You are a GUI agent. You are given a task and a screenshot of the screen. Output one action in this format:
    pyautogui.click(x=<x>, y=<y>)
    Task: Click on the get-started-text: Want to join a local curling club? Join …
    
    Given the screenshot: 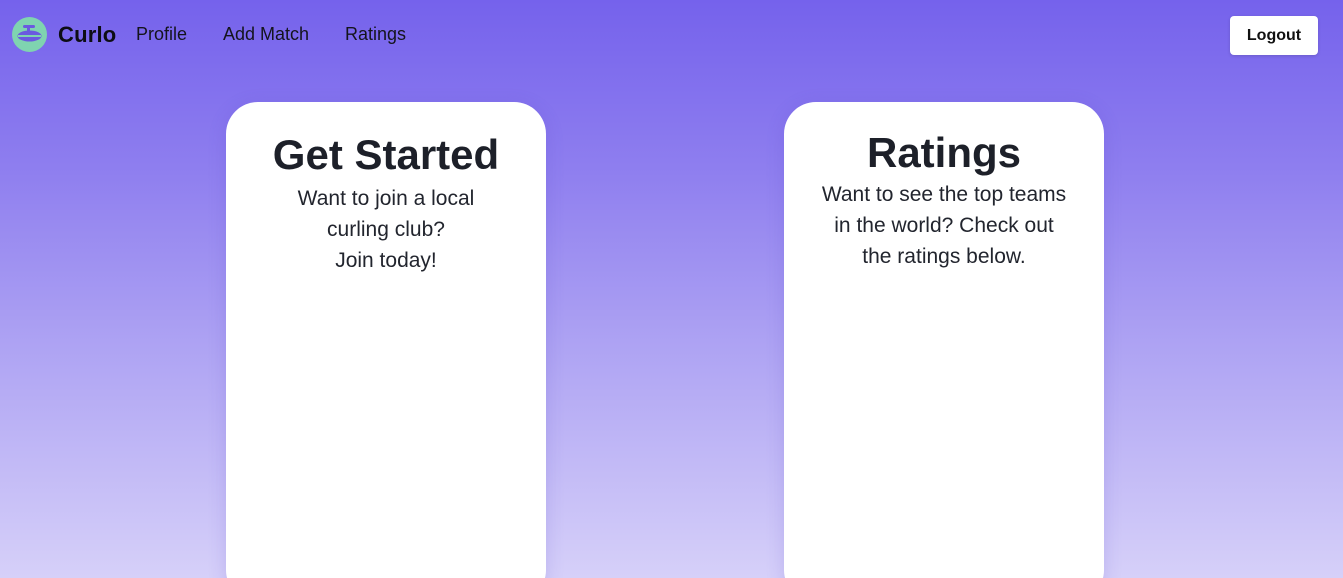 What is the action you would take?
    pyautogui.click(x=386, y=228)
    